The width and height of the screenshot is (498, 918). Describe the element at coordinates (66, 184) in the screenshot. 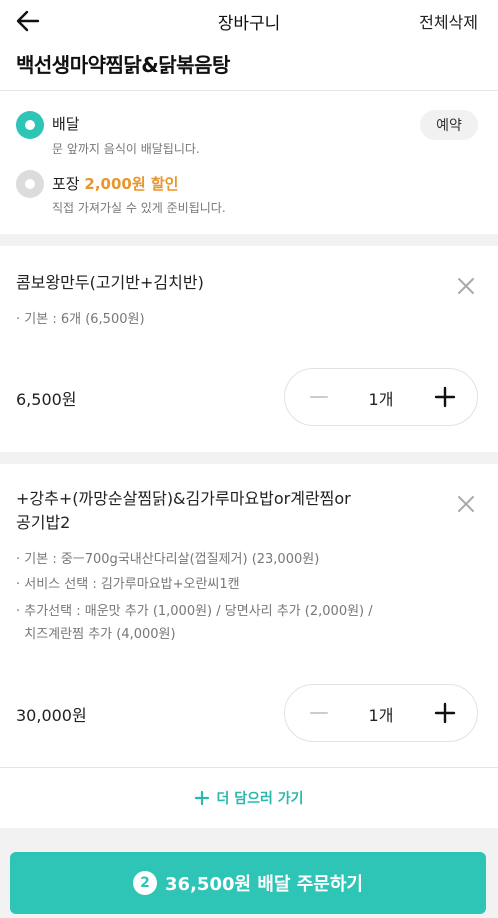

I see `pickup-label-text: 포장` at that location.